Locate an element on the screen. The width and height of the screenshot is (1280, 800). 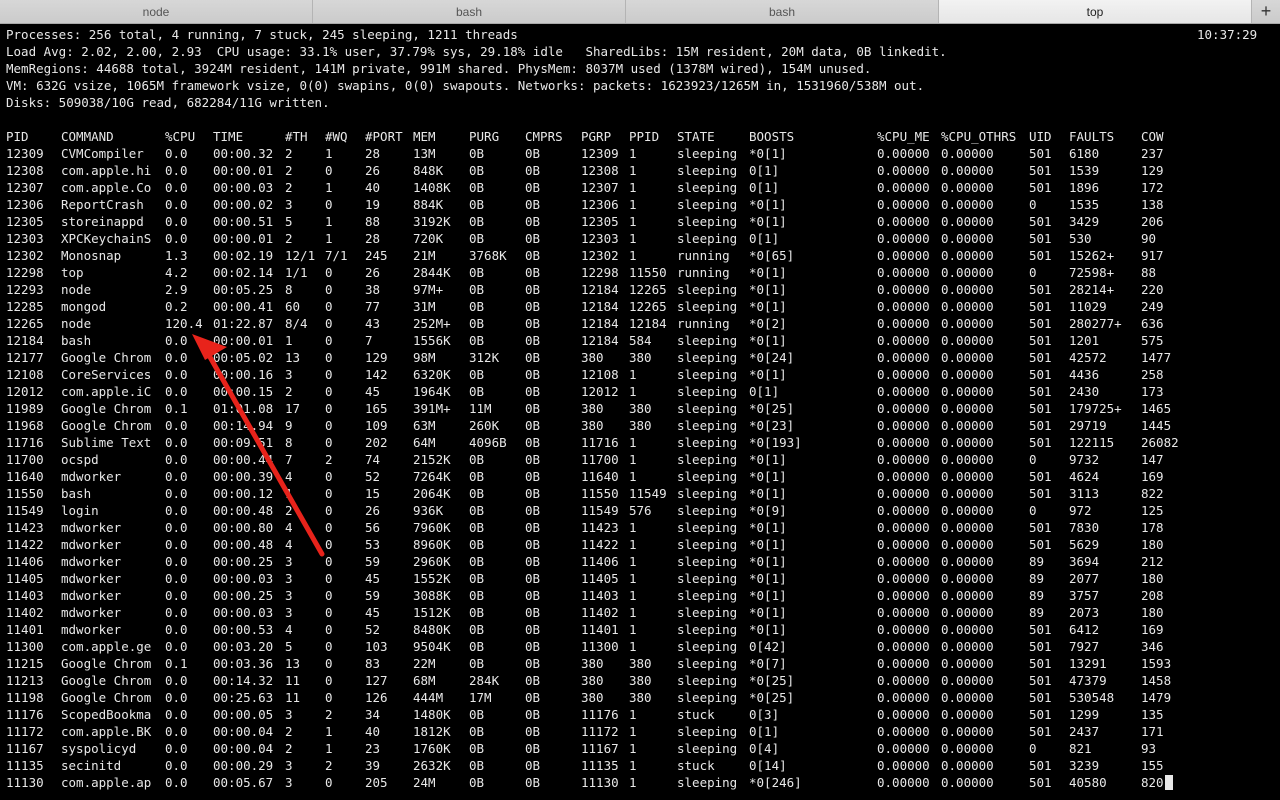
table-cell: 0.2 is located at coordinates (176, 306).